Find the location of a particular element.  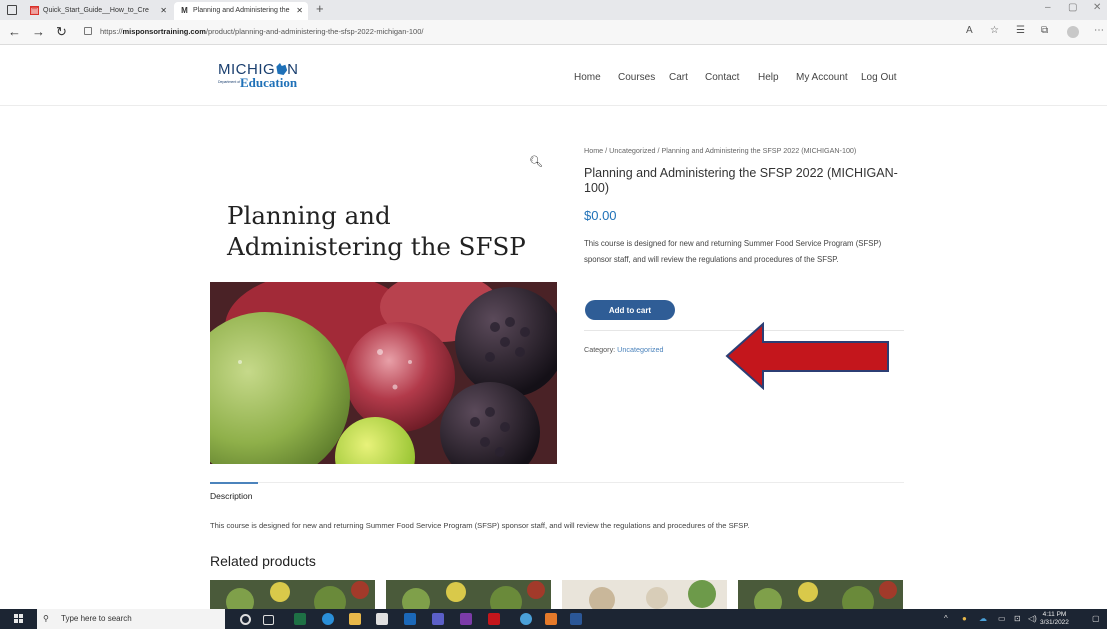

volume-icon: ◁) is located at coordinates (1032, 618).